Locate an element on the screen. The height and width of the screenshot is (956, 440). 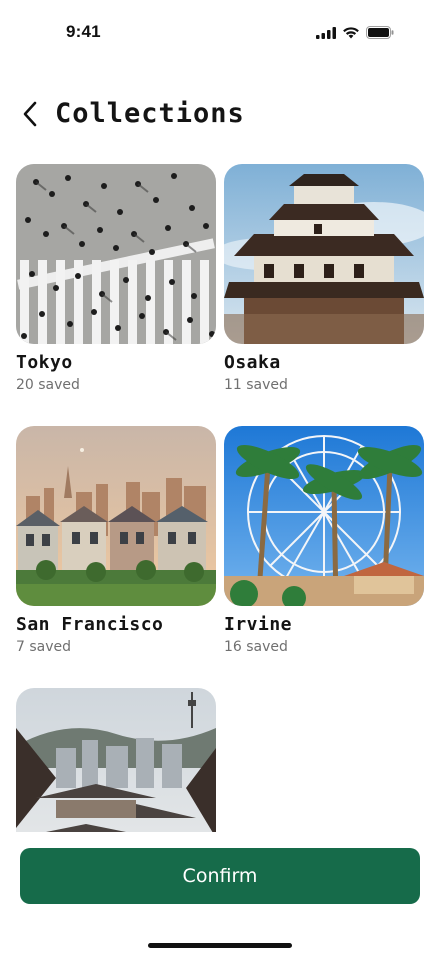
header: Collections is located at coordinates (220, 116).